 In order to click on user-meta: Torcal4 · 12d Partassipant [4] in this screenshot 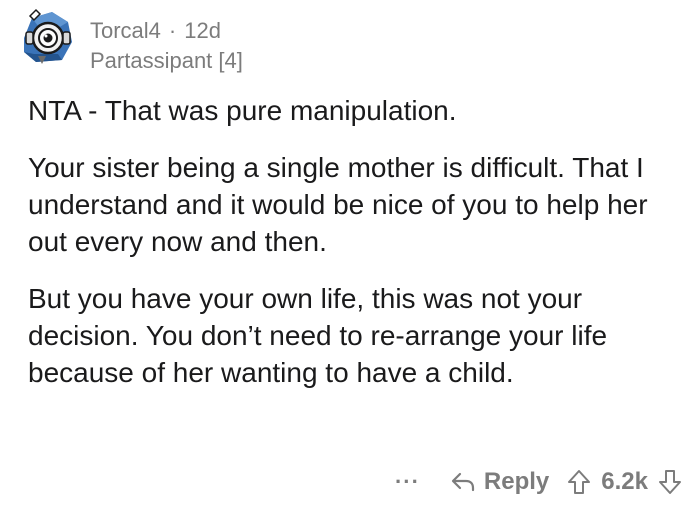, I will do `click(166, 46)`.